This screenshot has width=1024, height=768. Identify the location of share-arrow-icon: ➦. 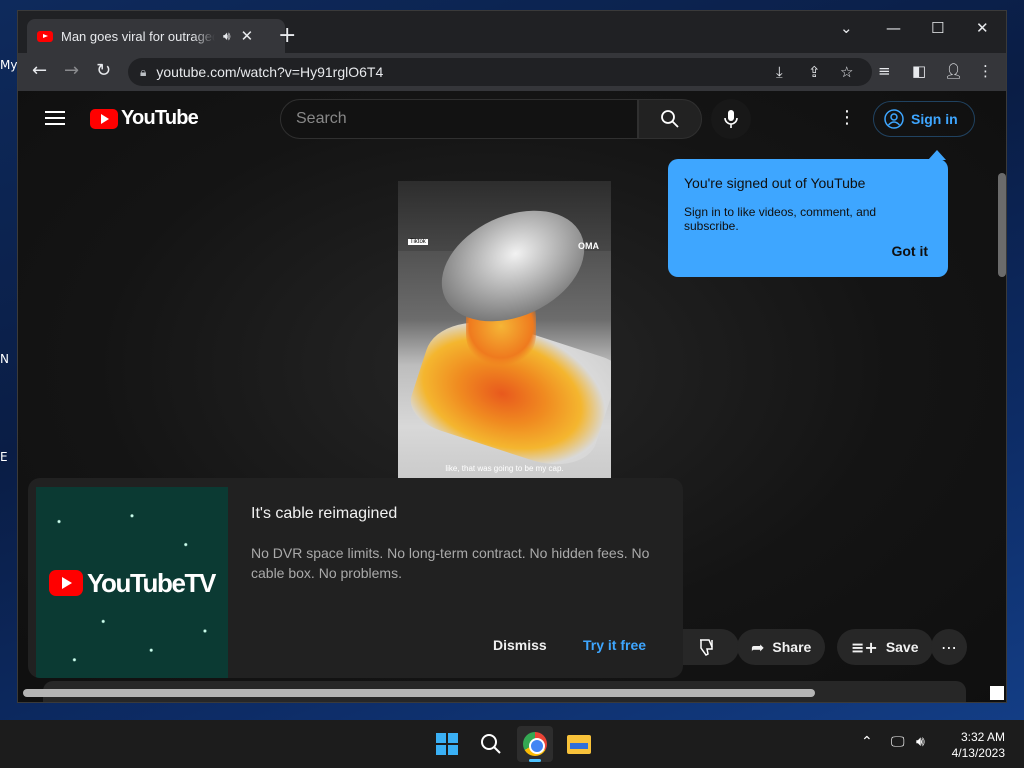
(758, 647).